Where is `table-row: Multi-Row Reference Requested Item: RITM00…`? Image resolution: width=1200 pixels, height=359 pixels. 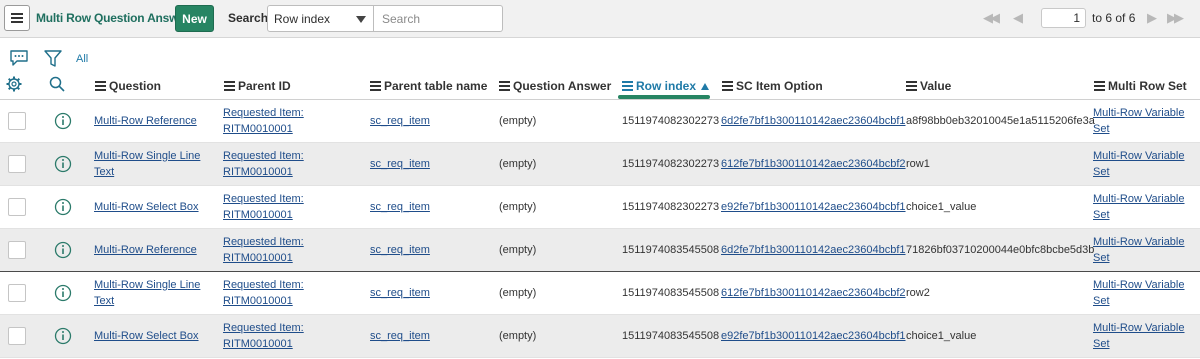 table-row: Multi-Row Reference Requested Item: RITM00… is located at coordinates (600, 250).